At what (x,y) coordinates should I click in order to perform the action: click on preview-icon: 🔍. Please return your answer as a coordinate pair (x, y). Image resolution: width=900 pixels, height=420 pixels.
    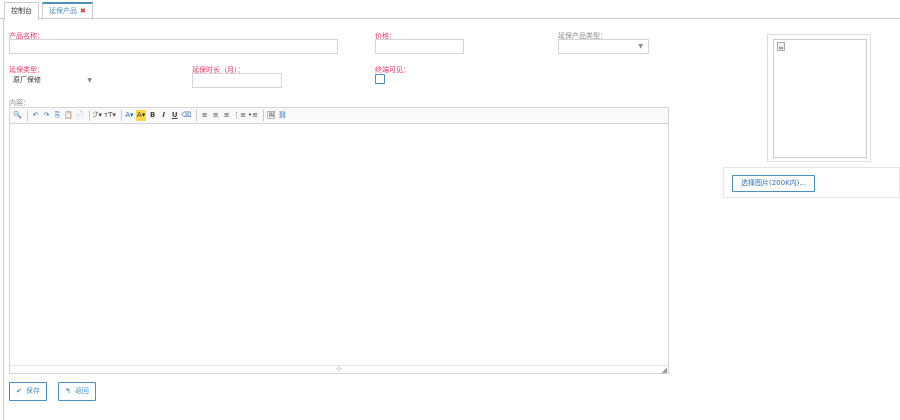
    Looking at the image, I should click on (17, 115).